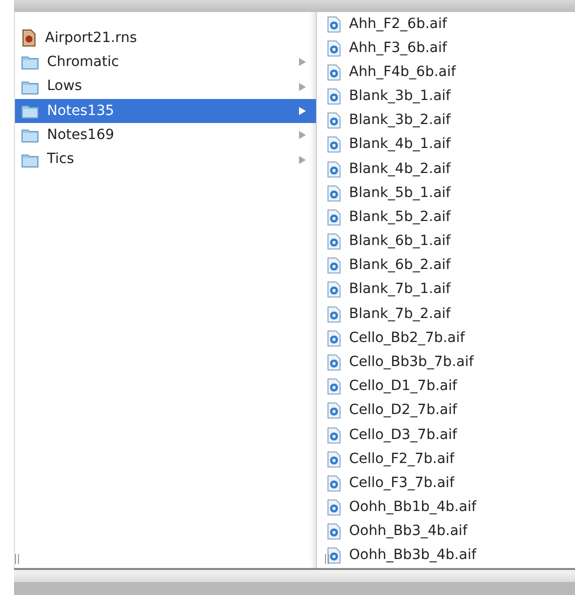  What do you see at coordinates (165, 159) in the screenshot?
I see `folder-item: Tics` at bounding box center [165, 159].